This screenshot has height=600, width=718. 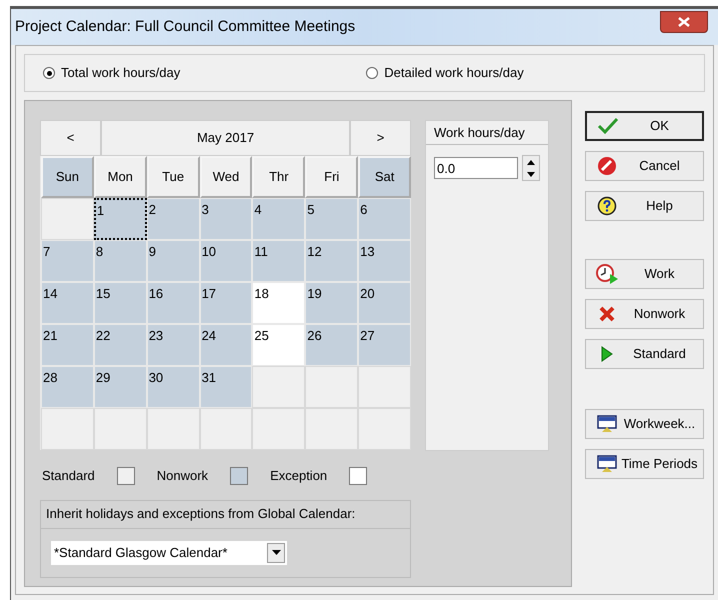 I want to click on weekday-header: Tue, so click(x=173, y=177).